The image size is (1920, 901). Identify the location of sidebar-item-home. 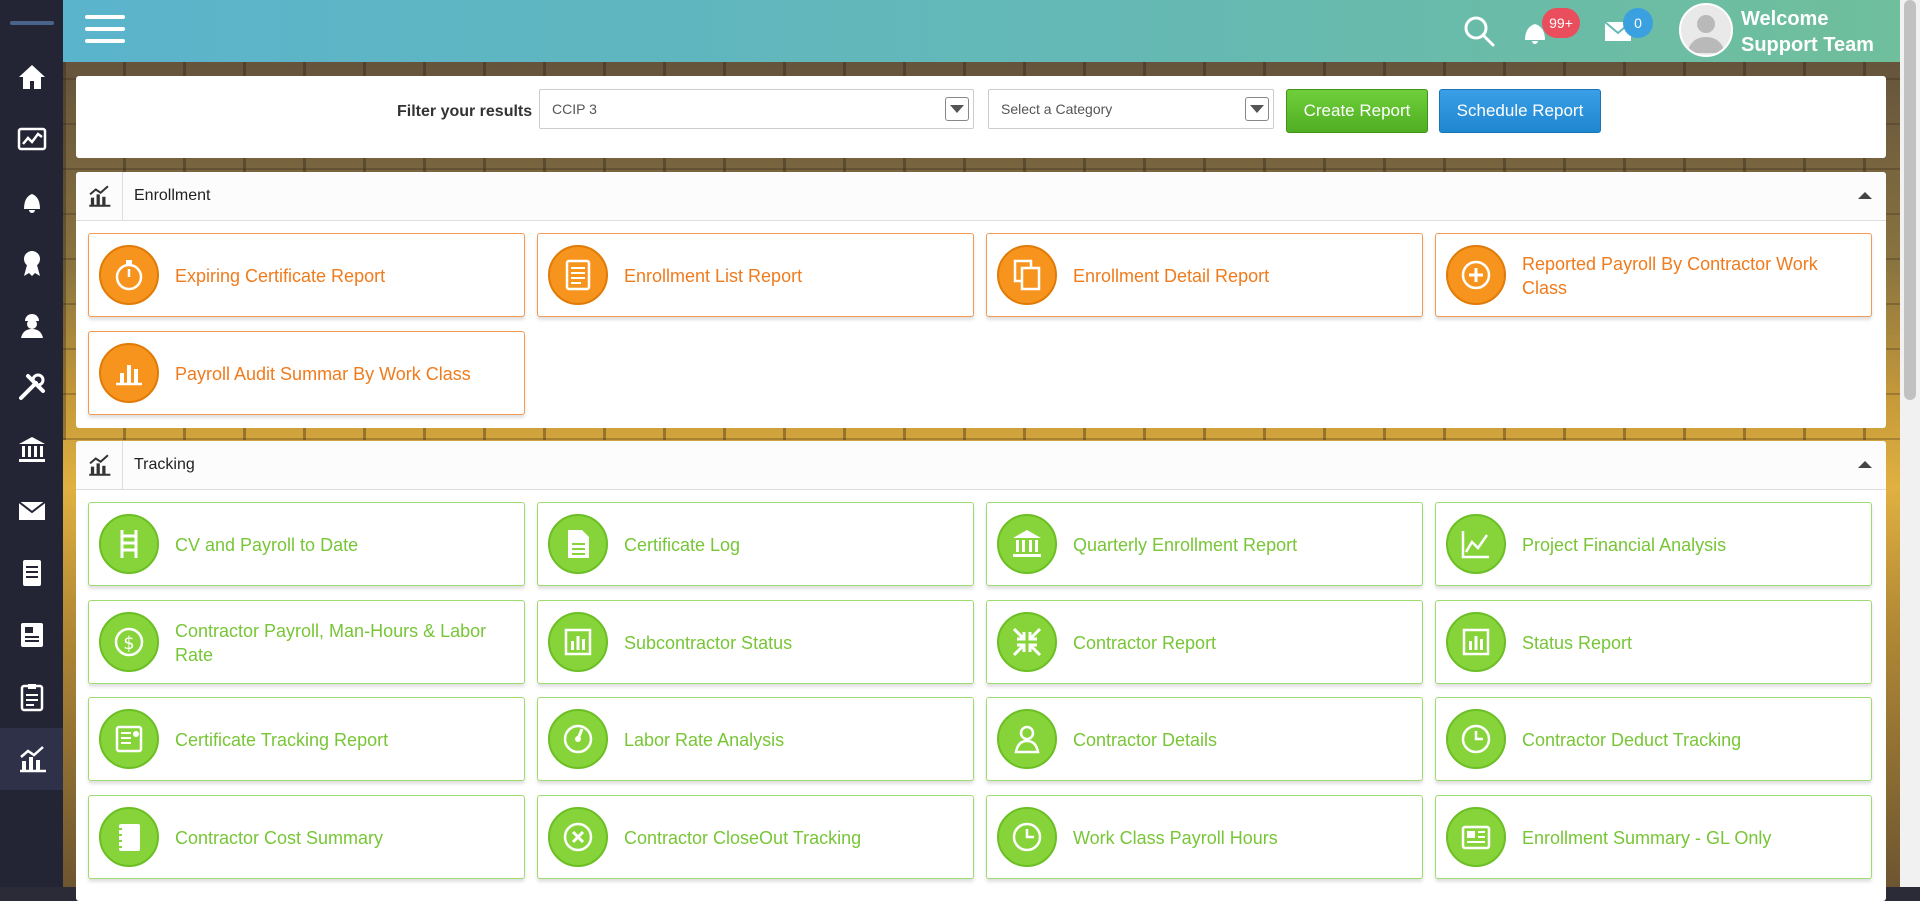
(31, 77).